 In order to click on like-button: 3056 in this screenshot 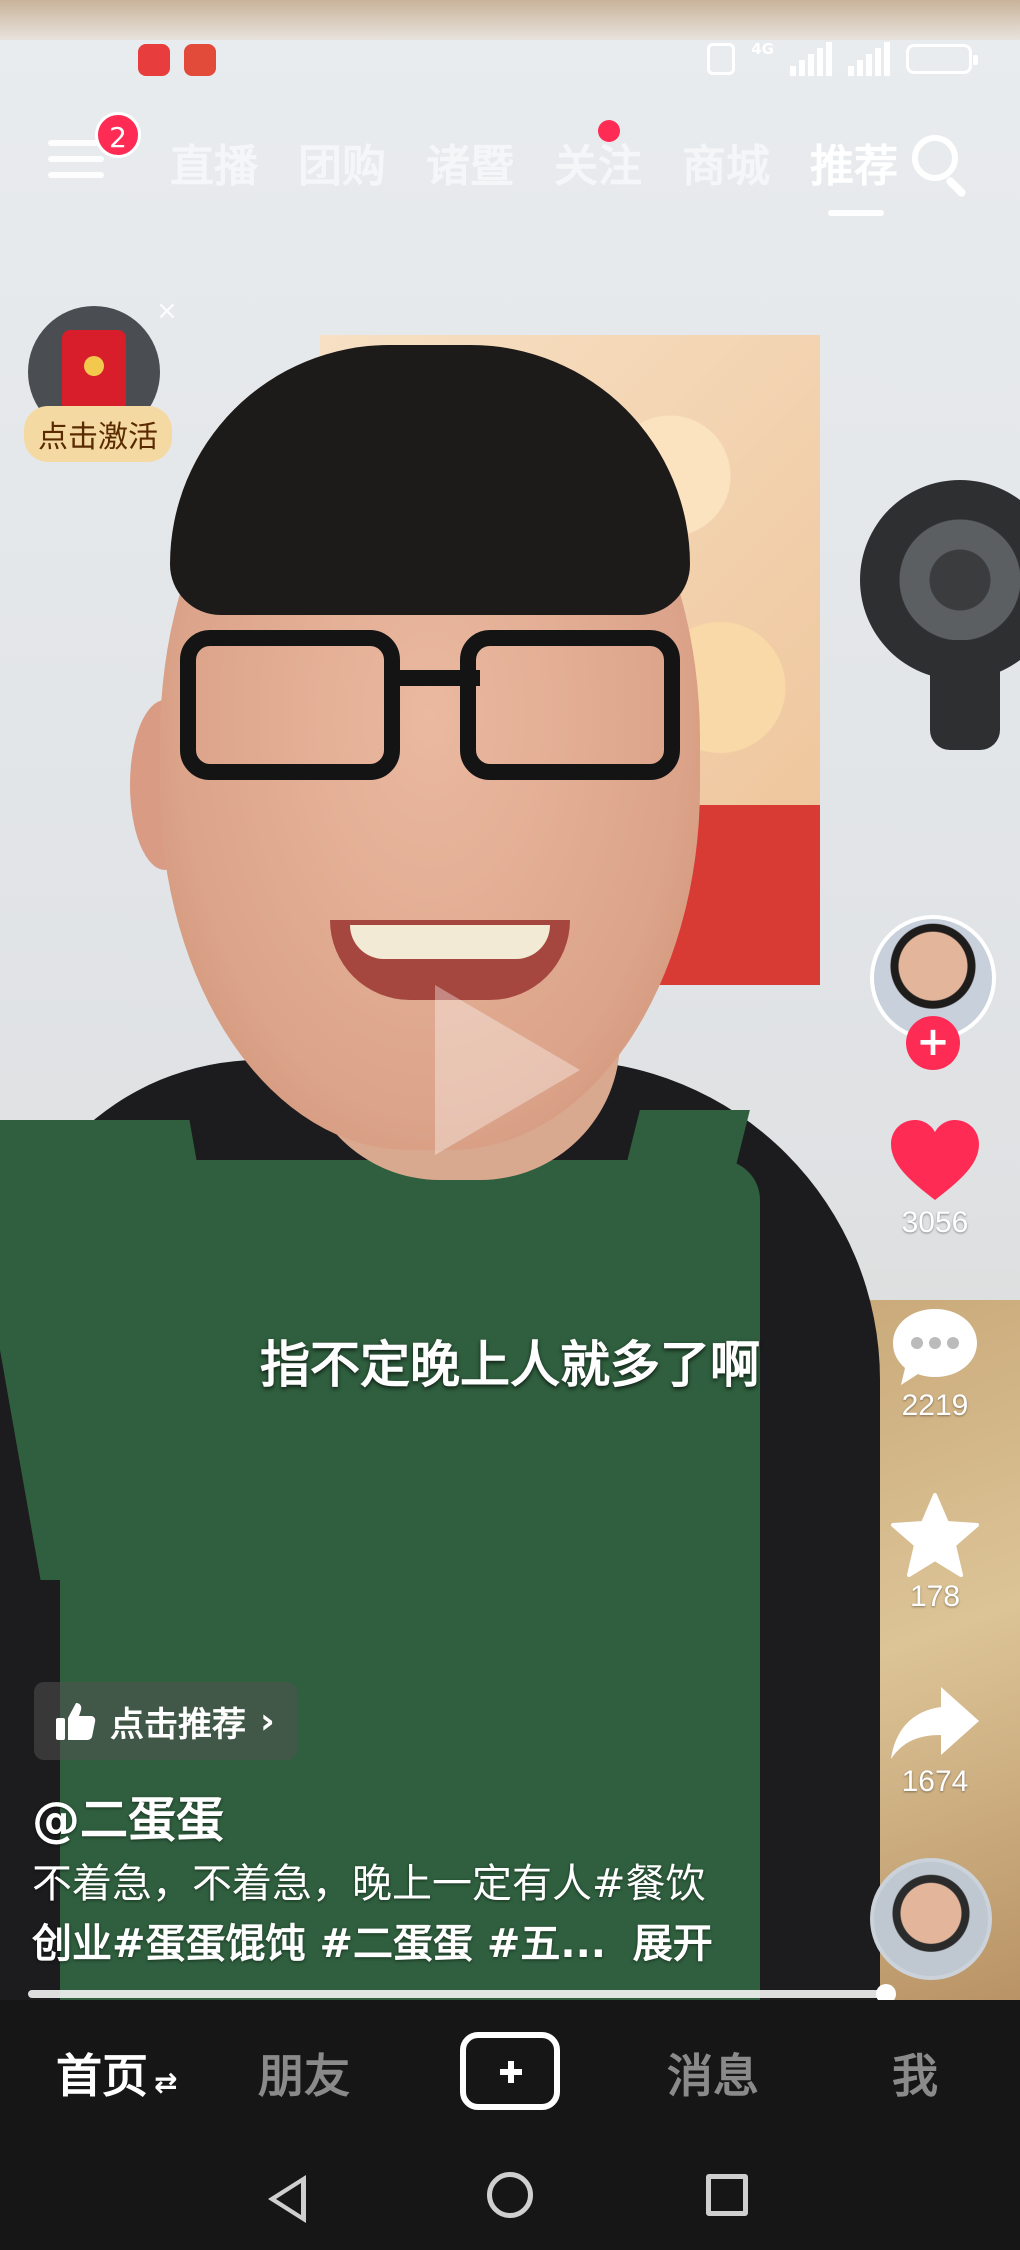, I will do `click(935, 1179)`.